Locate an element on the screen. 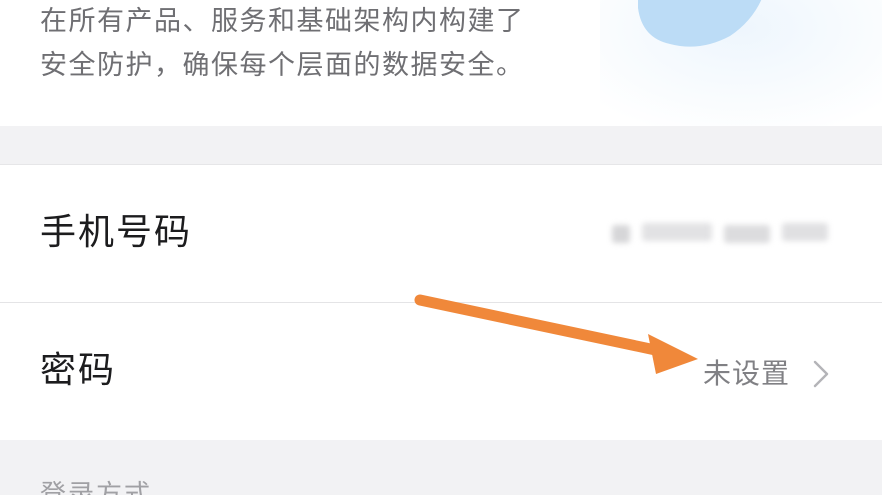 The width and height of the screenshot is (882, 495). intro-line-1: 在所有产品、服务和基础架构内构建了 is located at coordinates (282, 21).